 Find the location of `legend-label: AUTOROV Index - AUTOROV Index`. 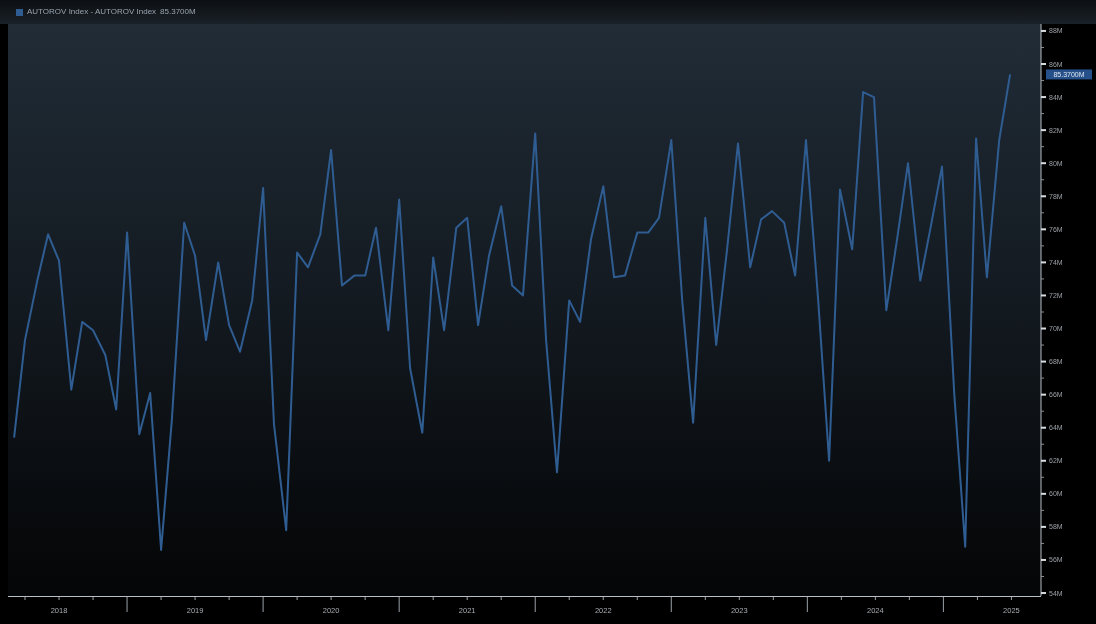

legend-label: AUTOROV Index - AUTOROV Index is located at coordinates (92, 12).